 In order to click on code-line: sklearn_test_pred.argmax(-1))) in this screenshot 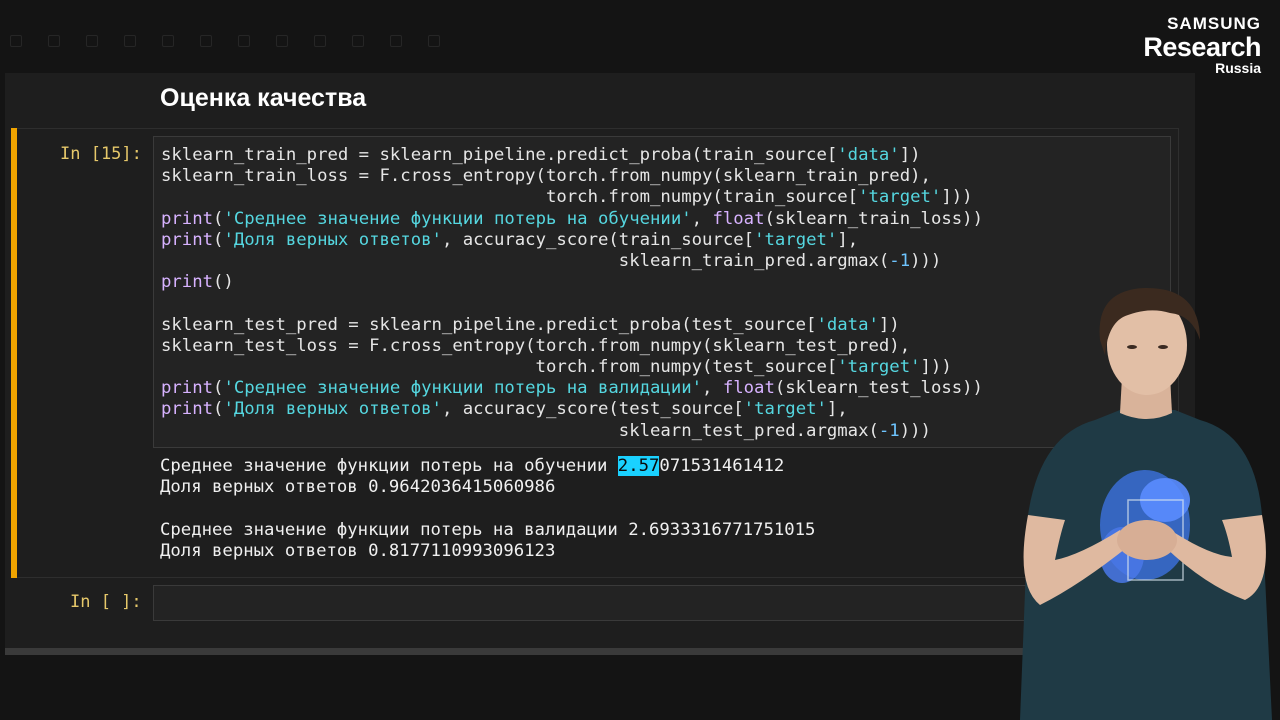, I will do `click(546, 430)`.